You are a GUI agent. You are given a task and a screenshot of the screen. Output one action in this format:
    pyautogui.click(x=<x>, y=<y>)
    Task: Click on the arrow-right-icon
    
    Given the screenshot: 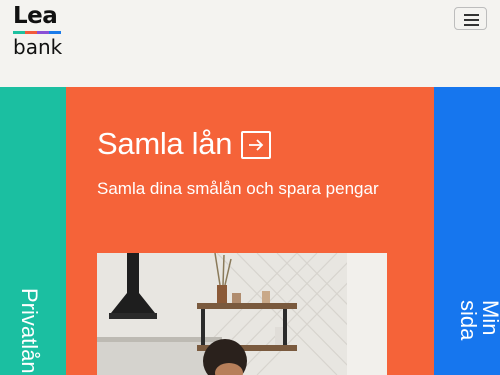 What is the action you would take?
    pyautogui.click(x=256, y=145)
    